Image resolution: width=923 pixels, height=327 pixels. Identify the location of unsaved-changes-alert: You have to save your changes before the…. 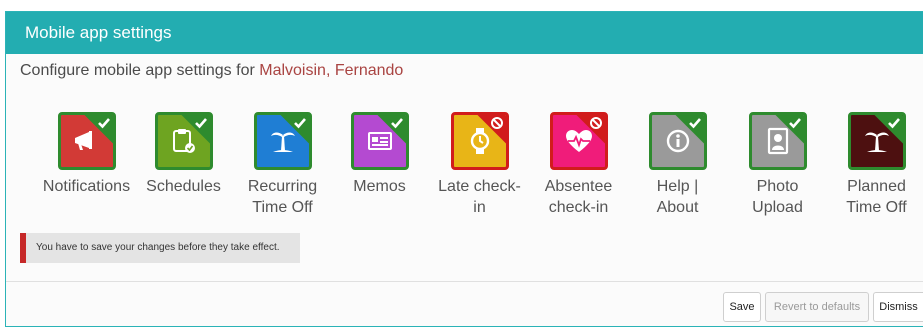
(160, 248).